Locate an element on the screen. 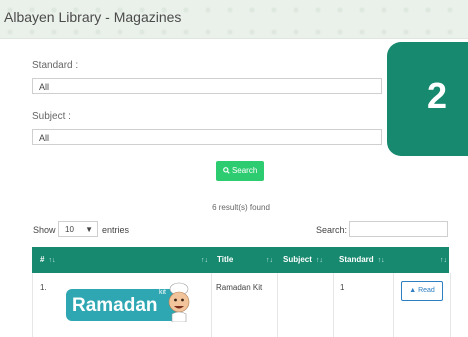 The width and height of the screenshot is (468, 337). search-button: Search is located at coordinates (240, 171).